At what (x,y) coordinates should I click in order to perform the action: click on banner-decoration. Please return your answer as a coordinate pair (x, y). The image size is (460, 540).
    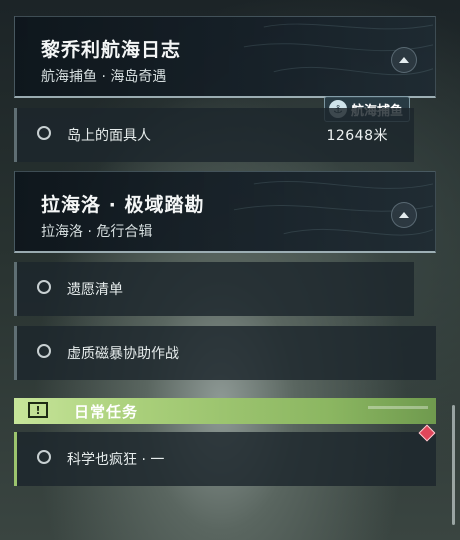
    Looking at the image, I should click on (398, 407).